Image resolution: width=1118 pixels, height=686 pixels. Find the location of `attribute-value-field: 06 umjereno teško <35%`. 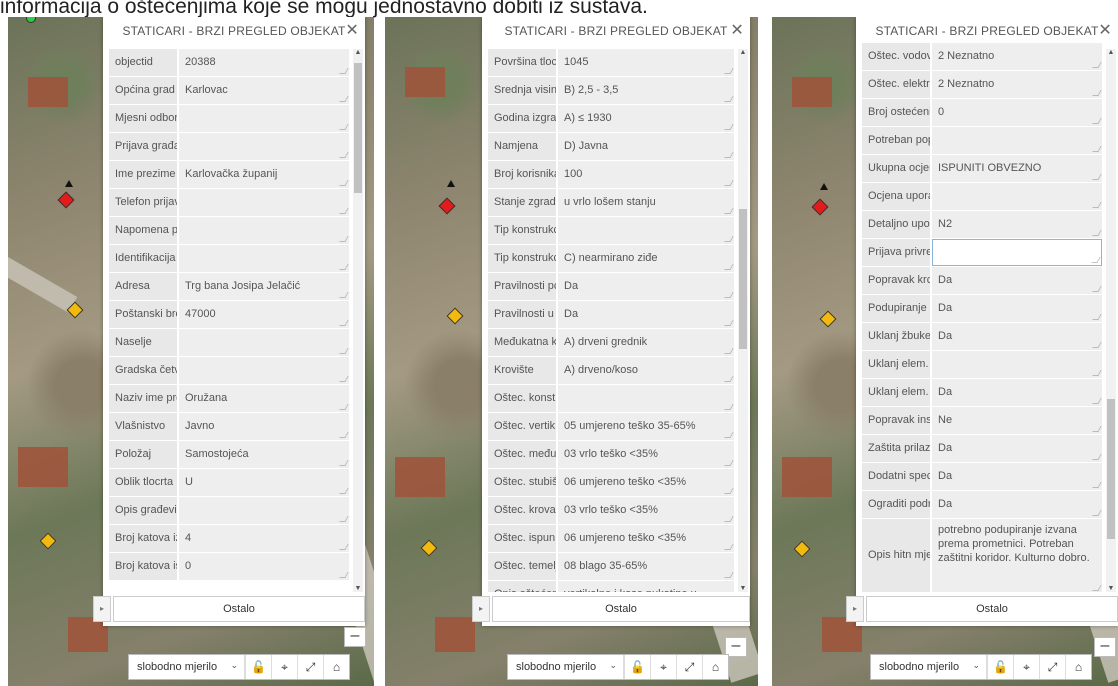

attribute-value-field: 06 umjereno teško <35% is located at coordinates (646, 482).